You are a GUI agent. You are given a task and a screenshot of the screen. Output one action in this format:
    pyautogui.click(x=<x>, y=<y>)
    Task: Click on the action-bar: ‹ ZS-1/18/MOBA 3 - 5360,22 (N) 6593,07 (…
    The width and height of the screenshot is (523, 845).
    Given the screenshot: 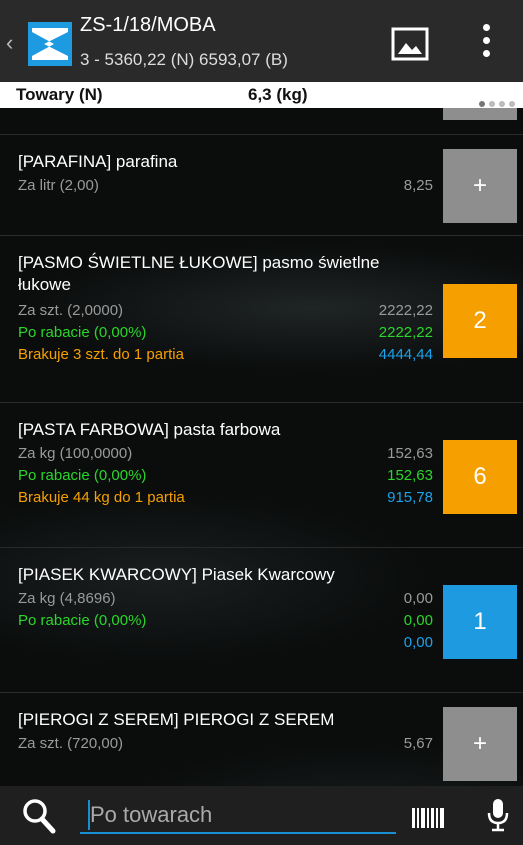 What is the action you would take?
    pyautogui.click(x=261, y=41)
    